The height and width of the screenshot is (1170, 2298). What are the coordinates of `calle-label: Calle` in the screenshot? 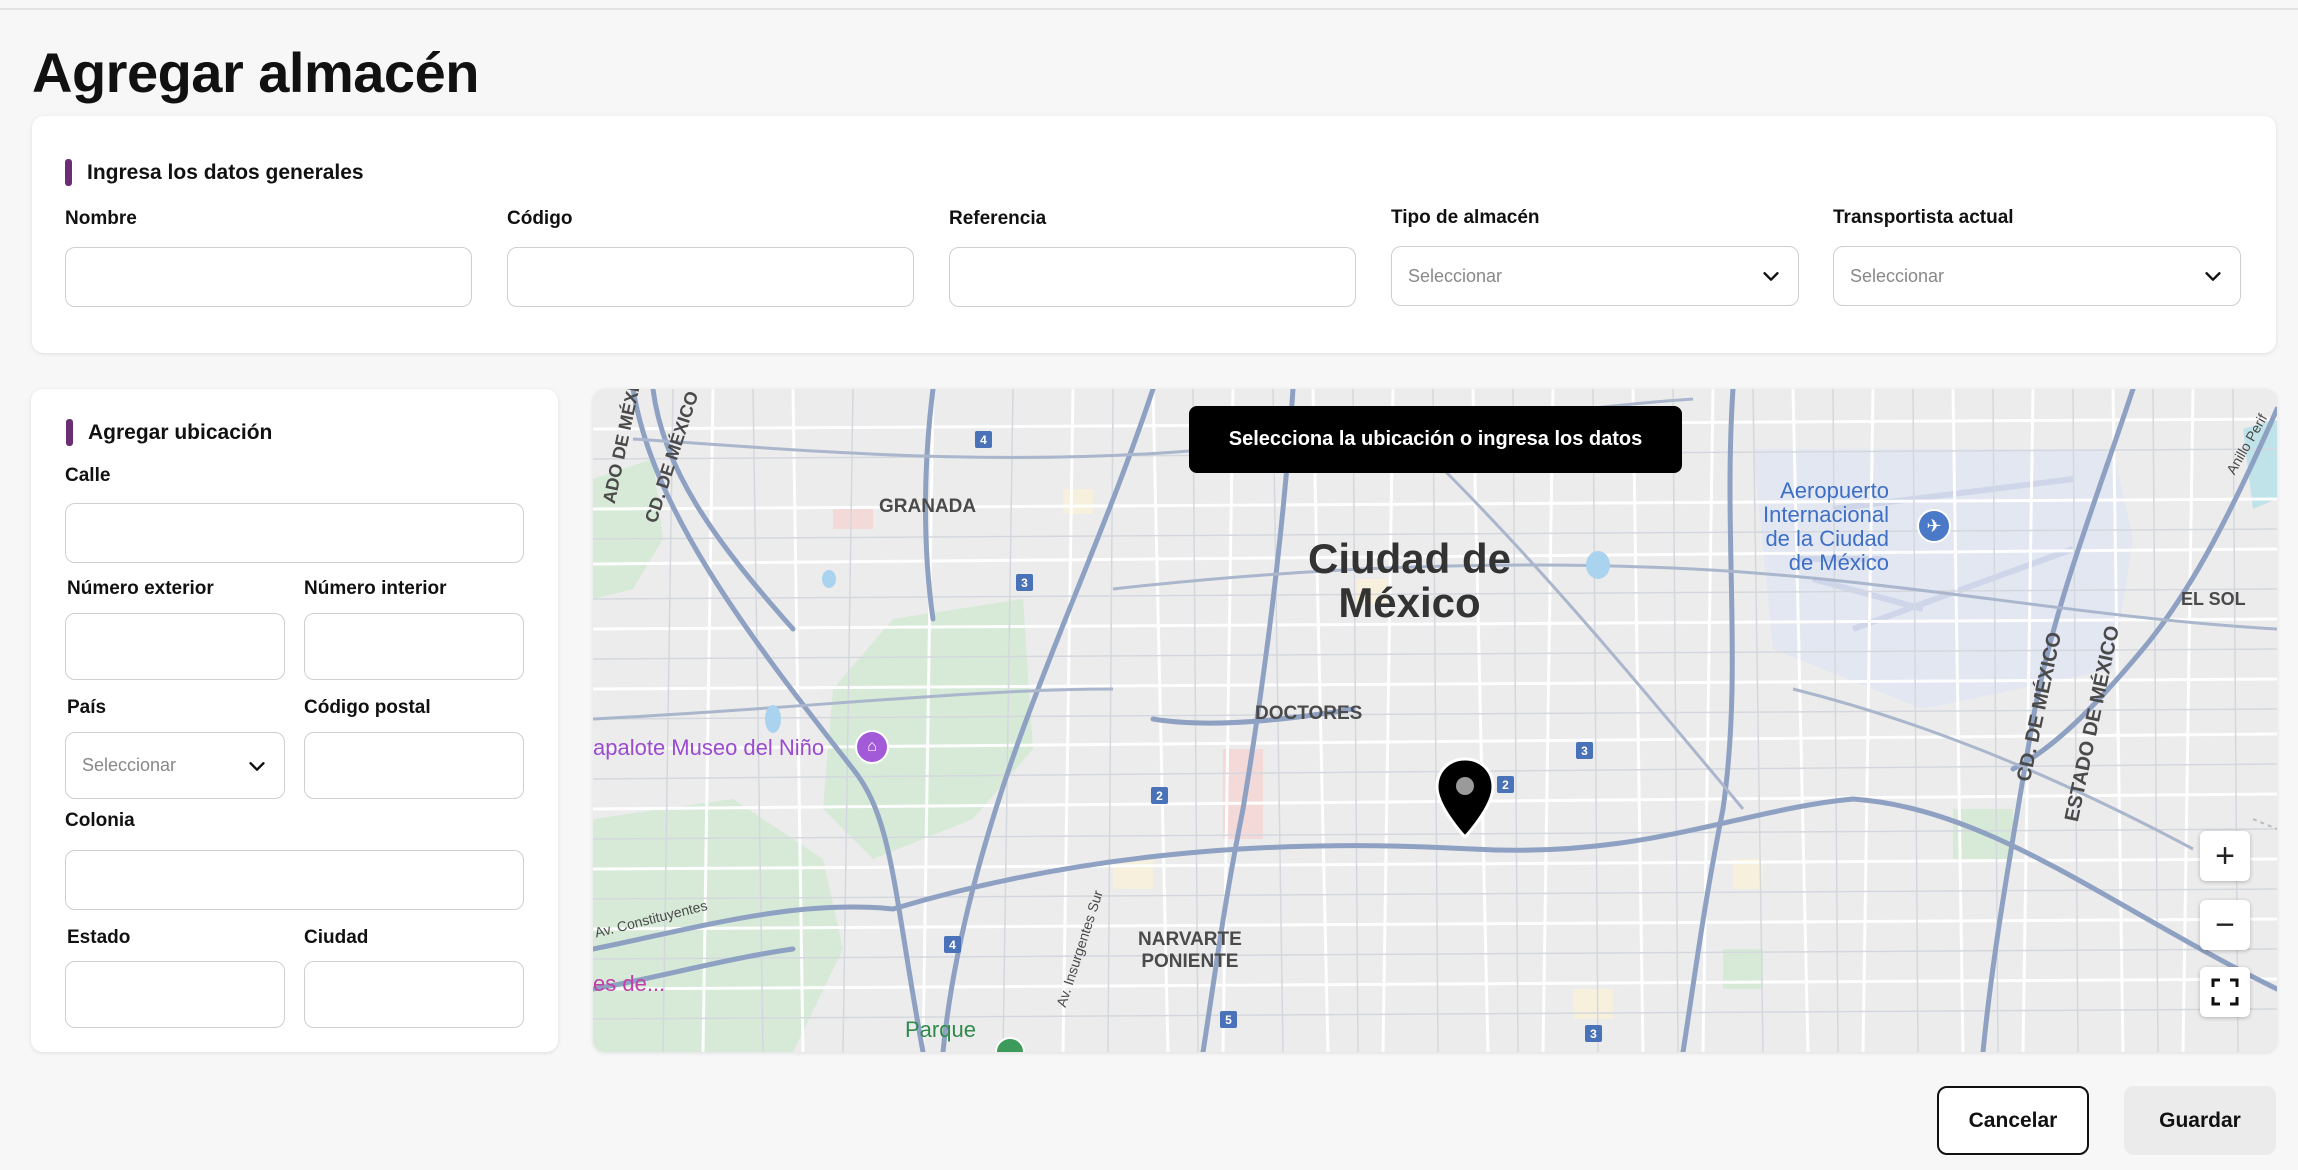 It's located at (88, 475).